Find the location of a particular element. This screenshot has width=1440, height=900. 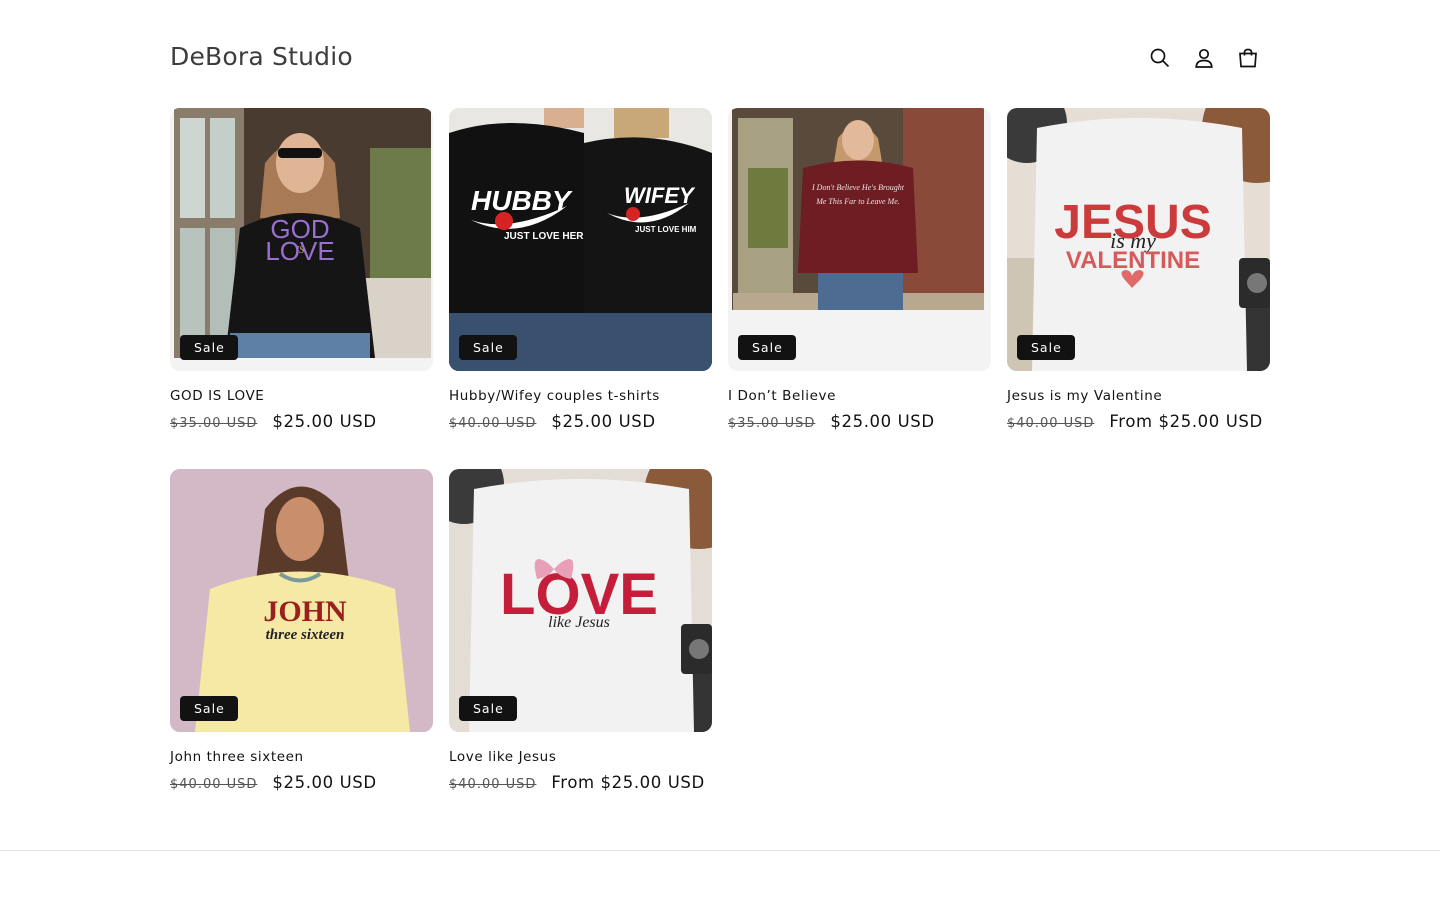

shirt-text: JOHN is located at coordinates (305, 611).